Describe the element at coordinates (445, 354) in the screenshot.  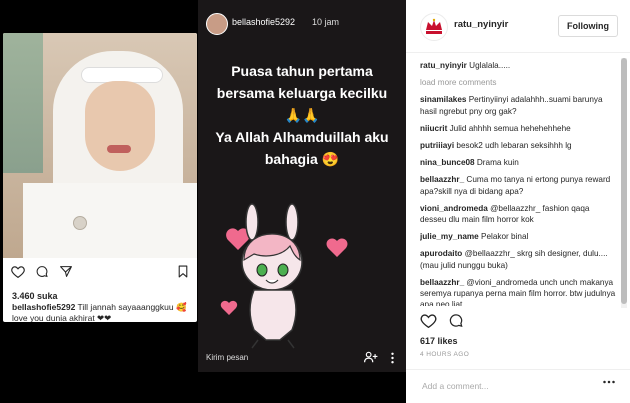
I see `post-timestamp: 4 HOURS AGO` at that location.